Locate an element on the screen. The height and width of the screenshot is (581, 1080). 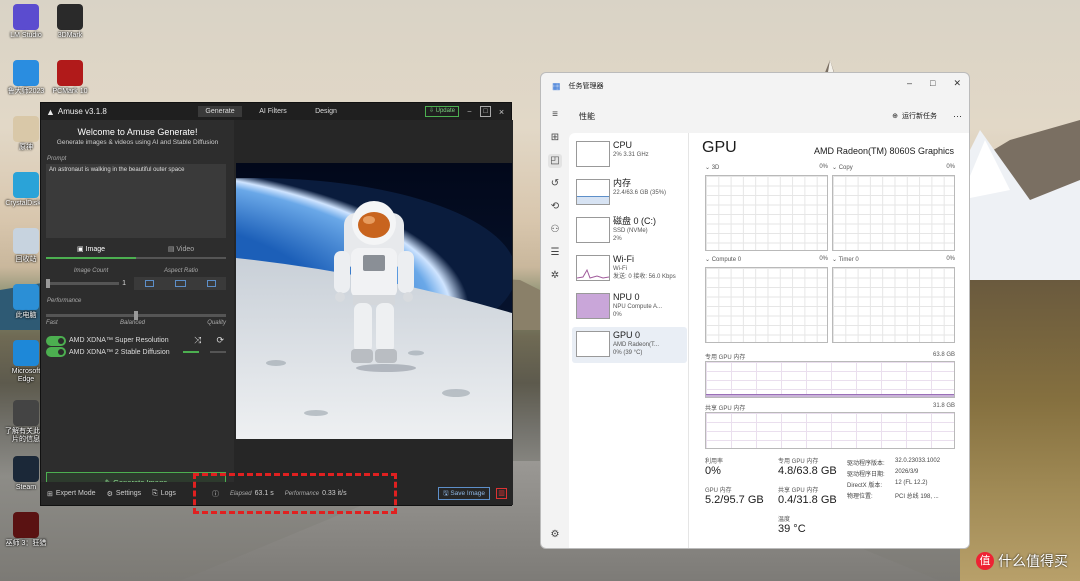
startup-apps-icon: ⟲ is located at coordinates (555, 207).